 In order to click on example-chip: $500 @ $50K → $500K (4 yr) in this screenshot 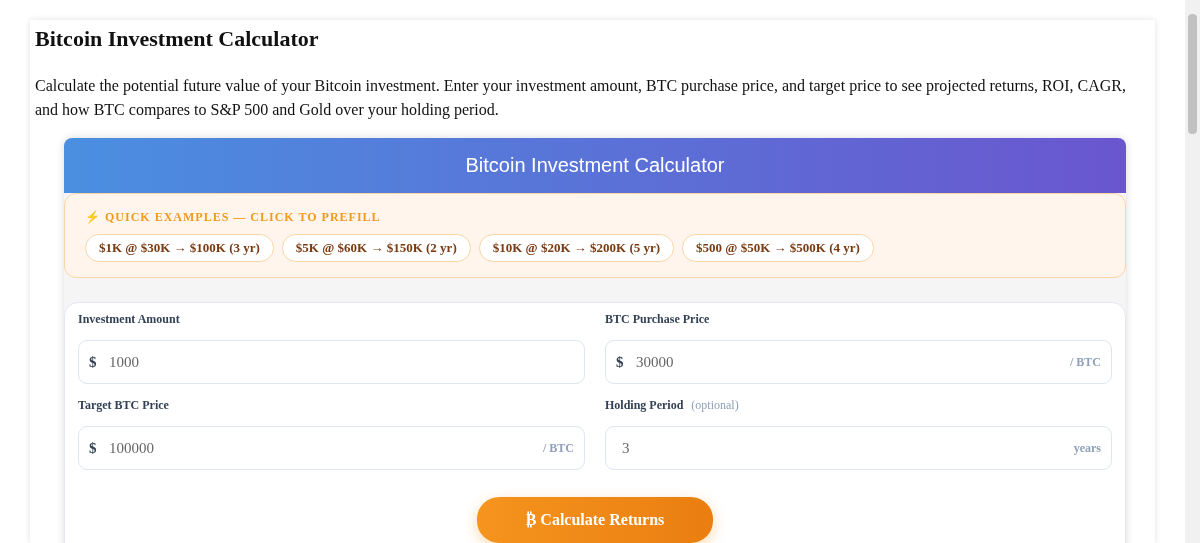, I will do `click(778, 248)`.